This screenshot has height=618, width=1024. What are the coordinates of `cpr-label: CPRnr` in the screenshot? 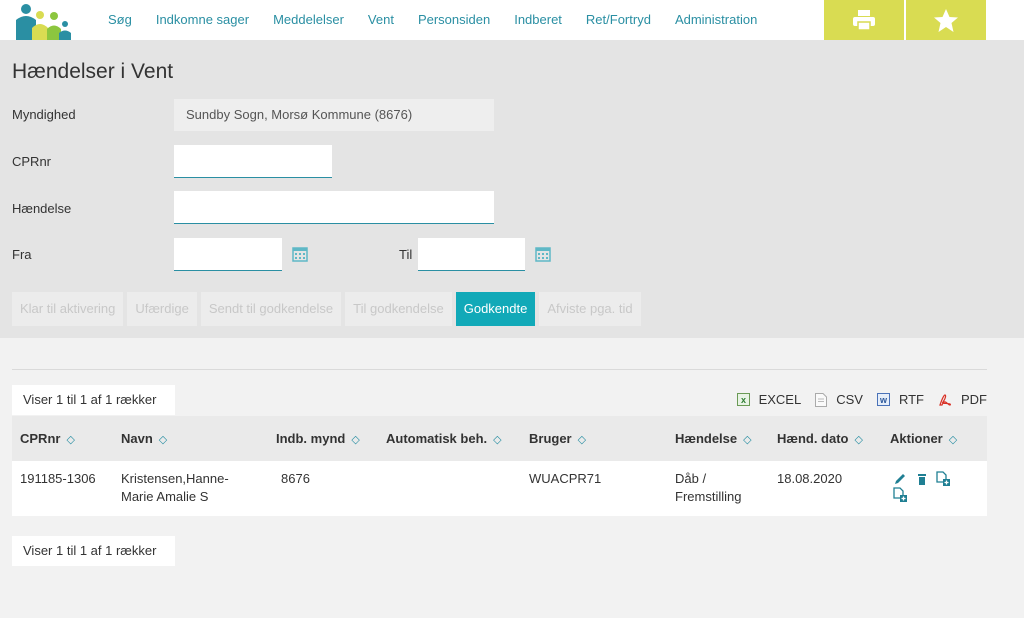 It's located at (32, 161).